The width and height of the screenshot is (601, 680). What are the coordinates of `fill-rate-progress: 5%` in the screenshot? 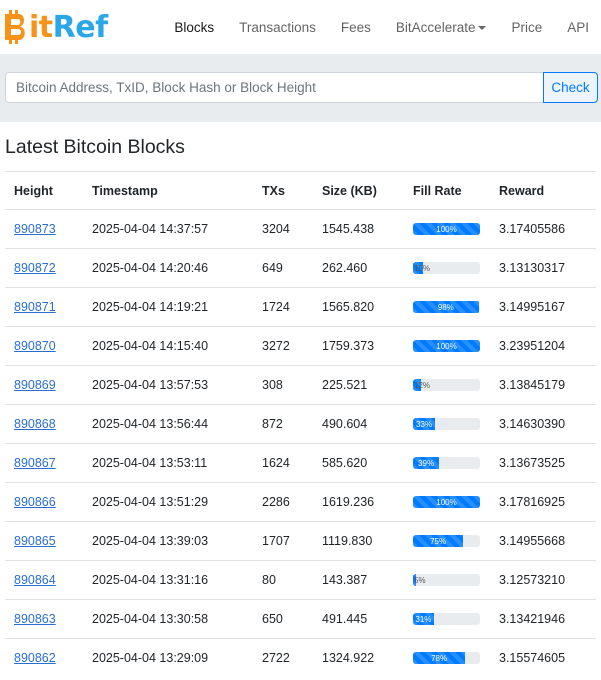 It's located at (446, 580).